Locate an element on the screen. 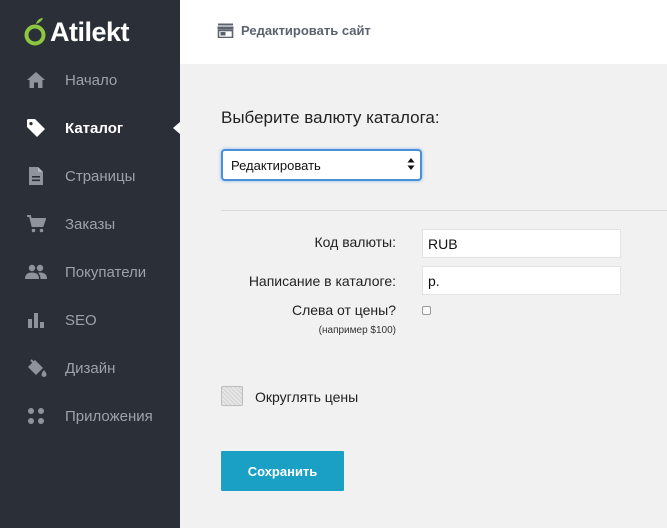 The width and height of the screenshot is (667, 528). people-icon is located at coordinates (36, 272).